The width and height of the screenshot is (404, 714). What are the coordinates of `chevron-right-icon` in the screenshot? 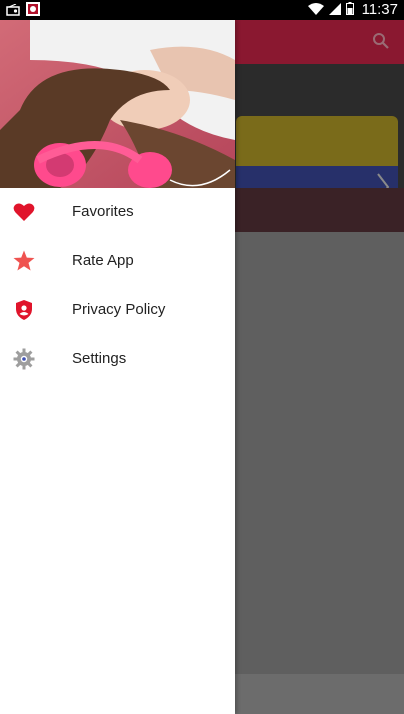 It's located at (383, 180).